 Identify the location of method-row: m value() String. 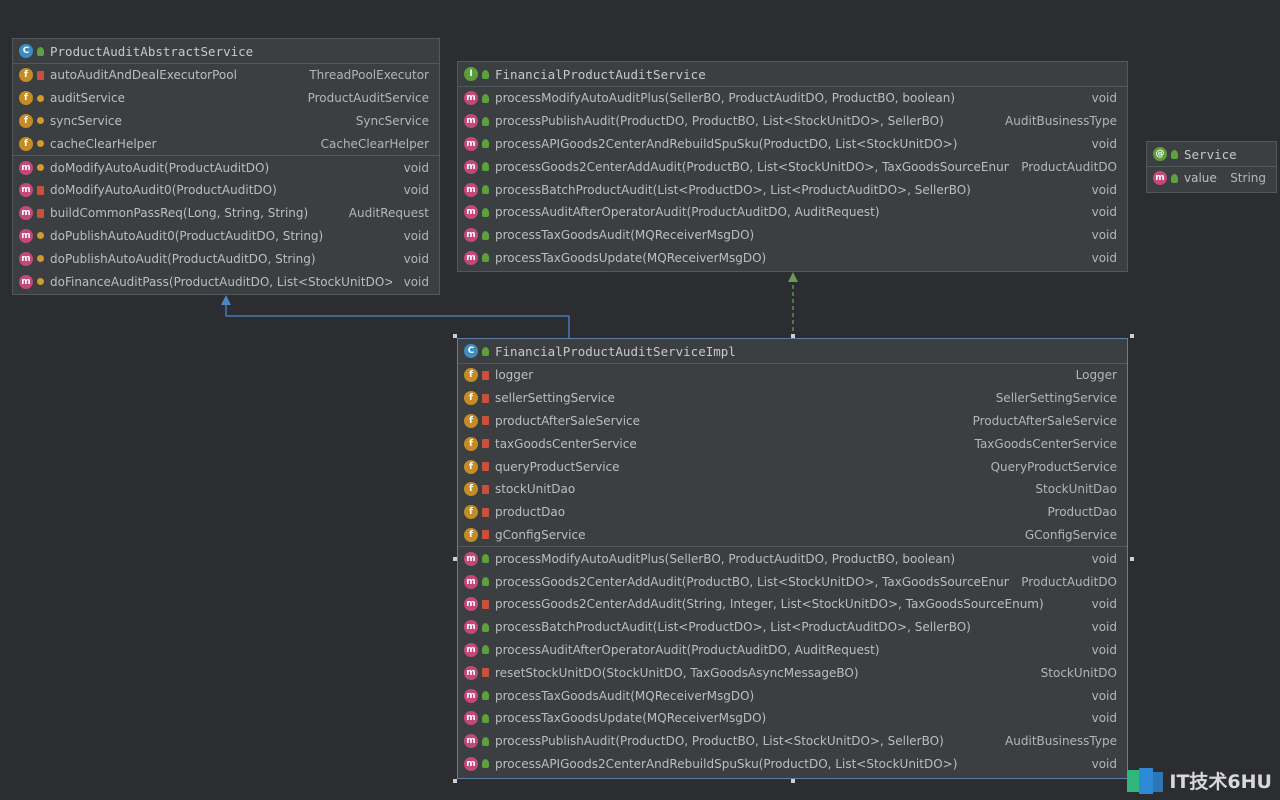
(1211, 178).